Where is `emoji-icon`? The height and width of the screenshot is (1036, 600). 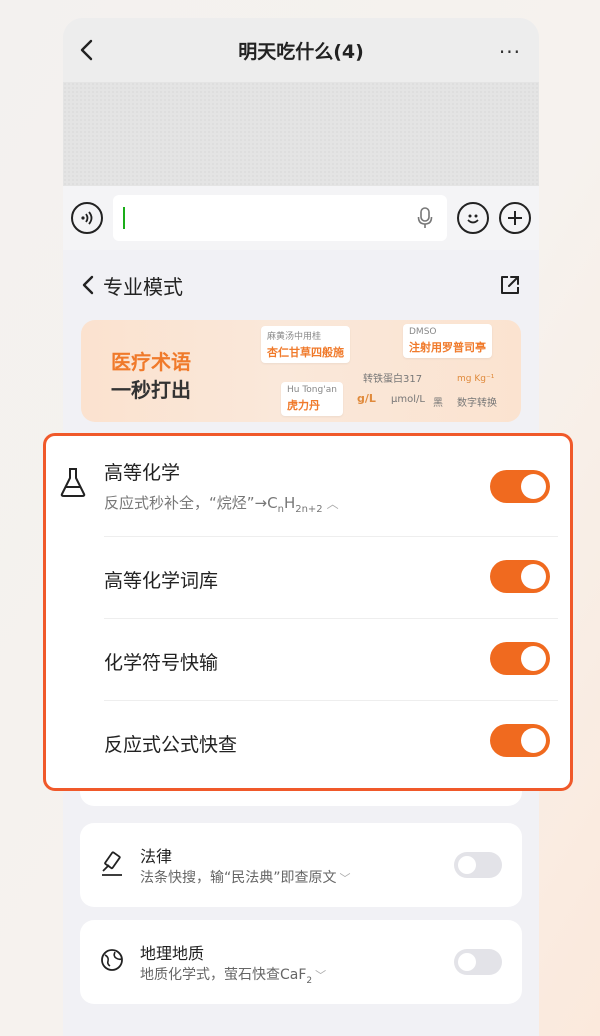
emoji-icon is located at coordinates (473, 218).